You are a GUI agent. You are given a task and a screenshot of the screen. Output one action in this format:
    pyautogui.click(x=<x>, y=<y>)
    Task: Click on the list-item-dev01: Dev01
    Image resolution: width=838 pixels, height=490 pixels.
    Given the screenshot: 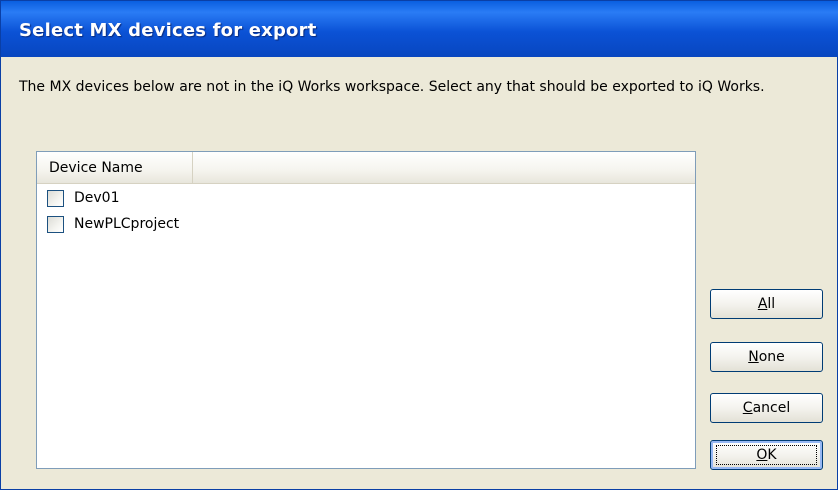 What is the action you would take?
    pyautogui.click(x=357, y=199)
    